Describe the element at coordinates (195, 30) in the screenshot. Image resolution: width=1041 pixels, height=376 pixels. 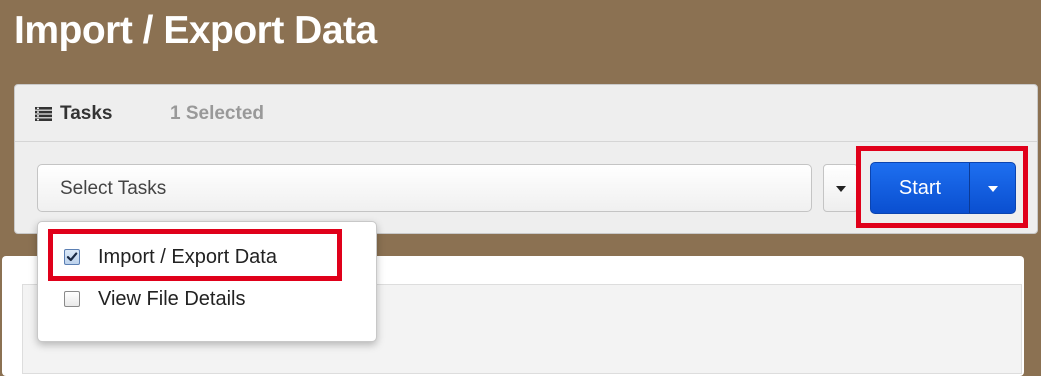
I see `page-title: Import / Export Data` at that location.